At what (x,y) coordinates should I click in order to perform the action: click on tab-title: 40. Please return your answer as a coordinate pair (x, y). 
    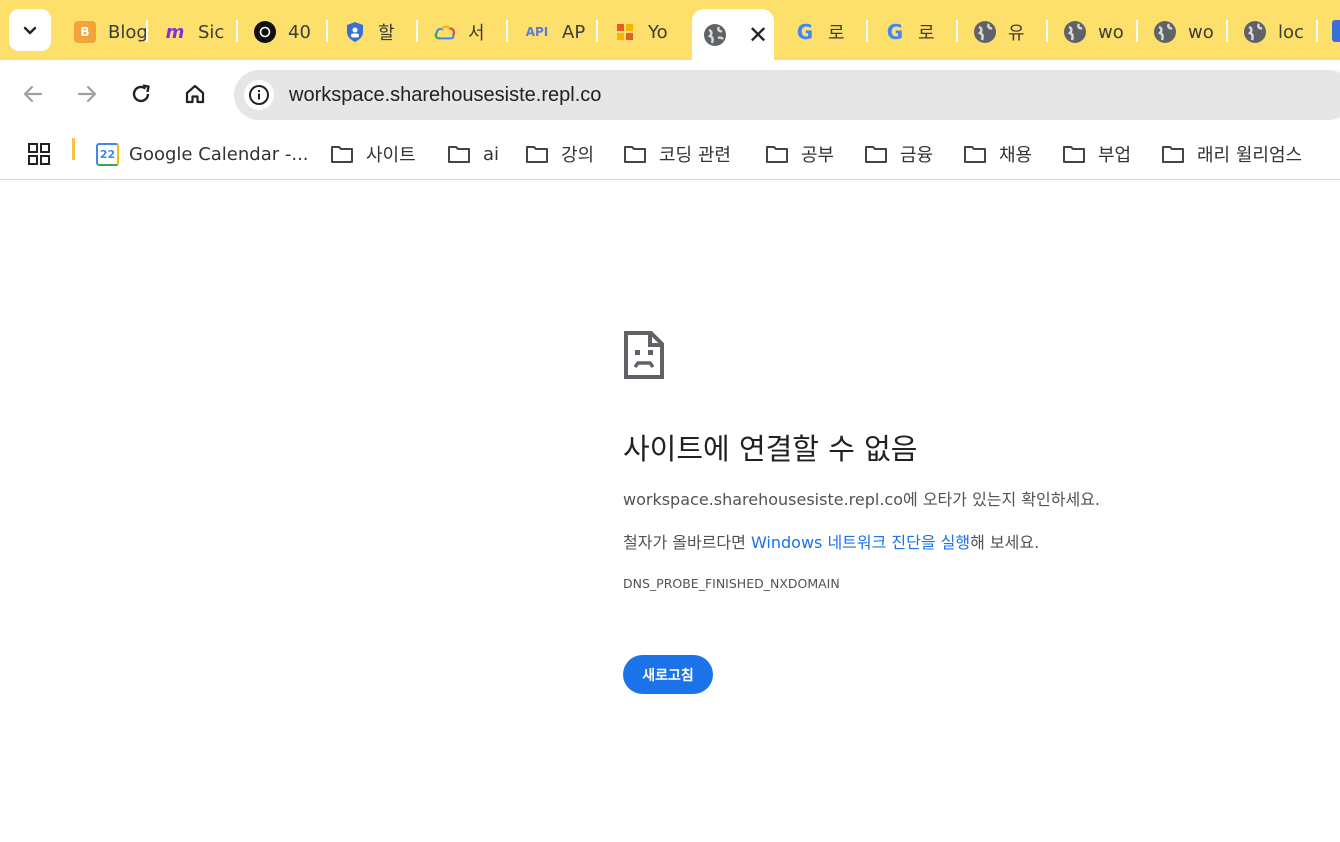
    Looking at the image, I should click on (299, 32).